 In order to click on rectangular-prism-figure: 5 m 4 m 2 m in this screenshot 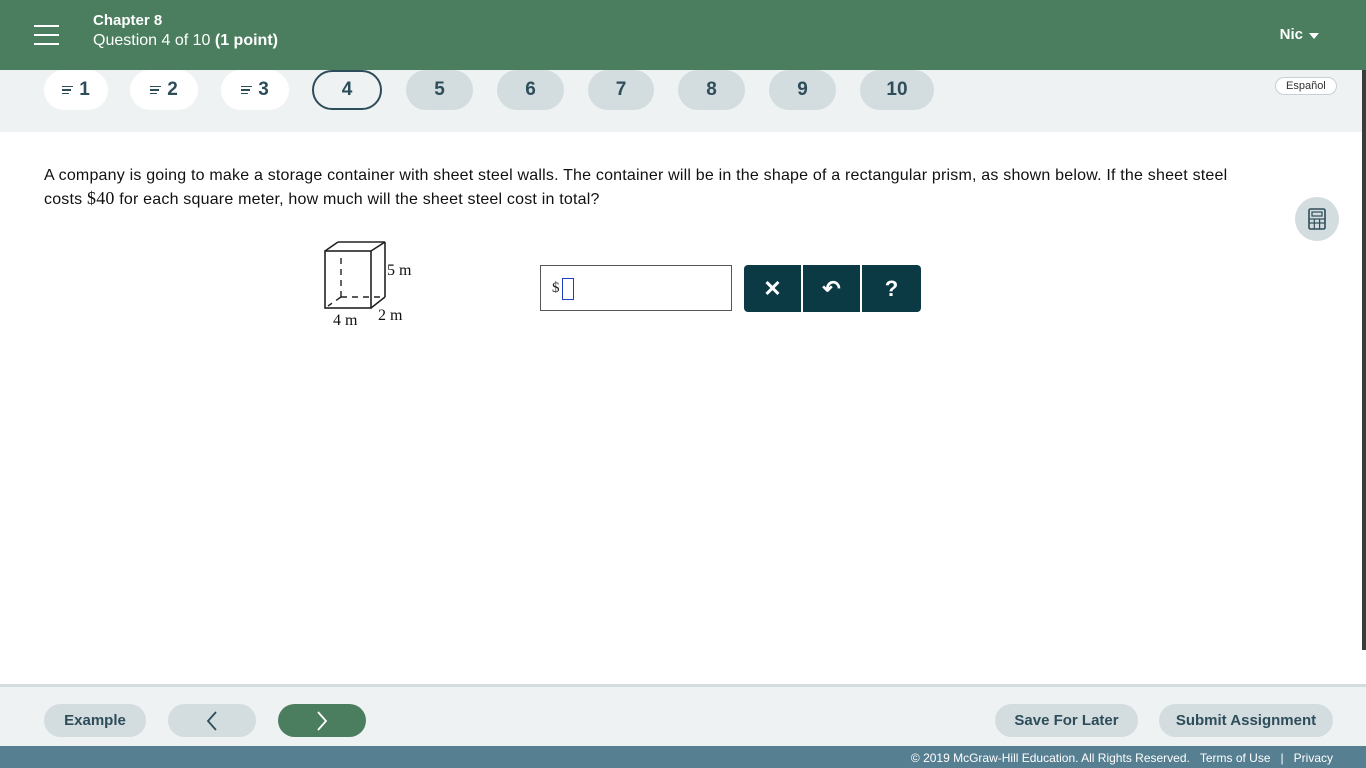, I will do `click(375, 287)`.